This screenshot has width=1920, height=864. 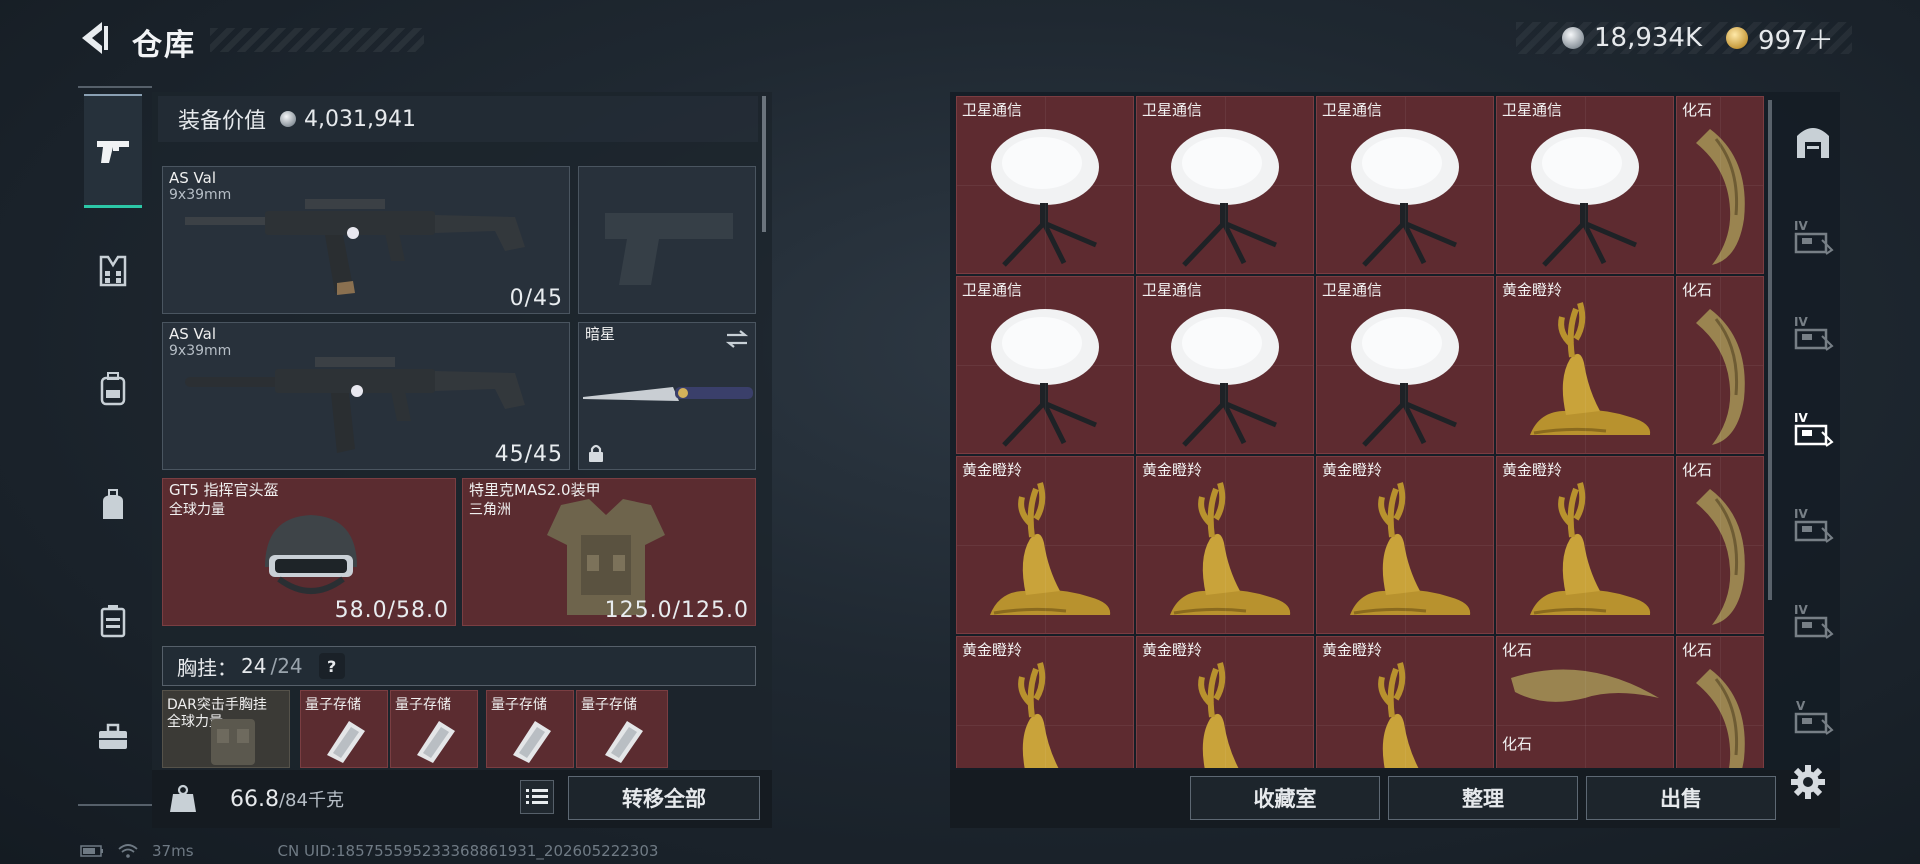 I want to click on silver-currency-value: 18,934K, so click(x=1648, y=38).